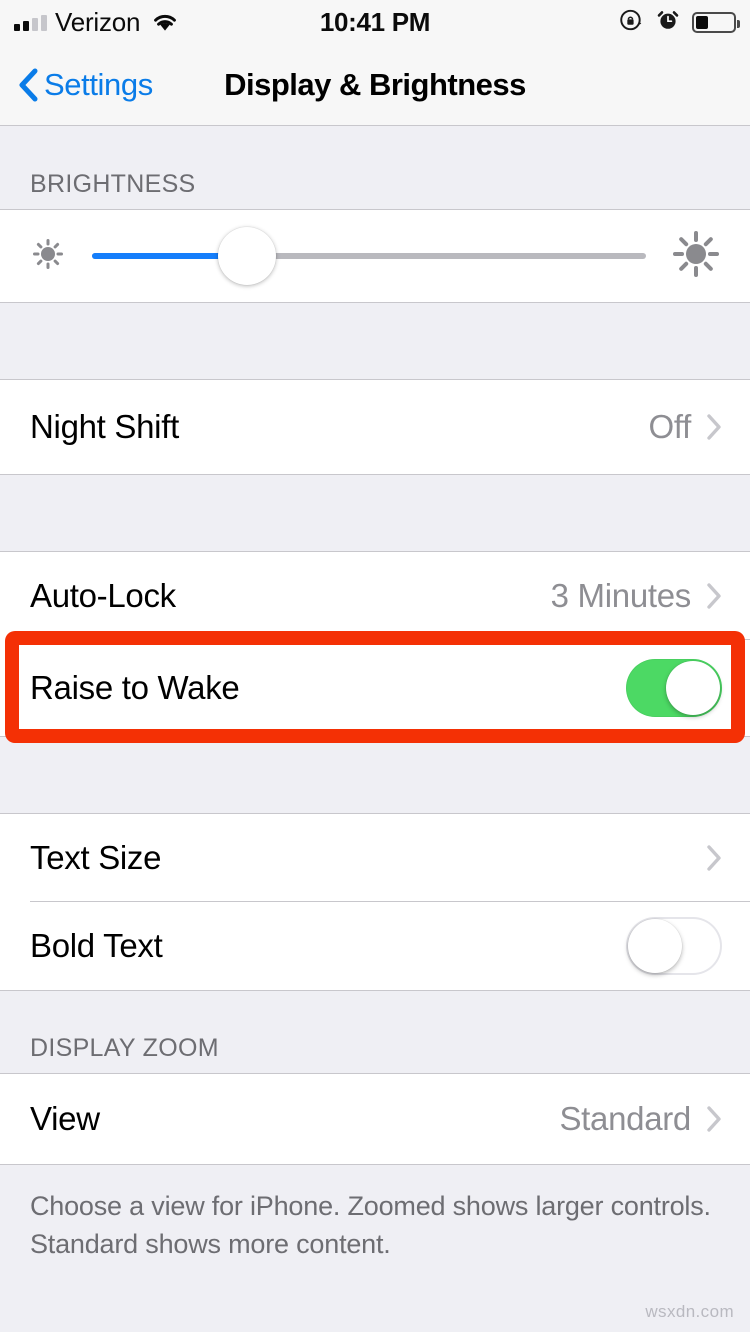  Describe the element at coordinates (135, 687) in the screenshot. I see `raise-to-wake-label: Raise to Wake` at that location.